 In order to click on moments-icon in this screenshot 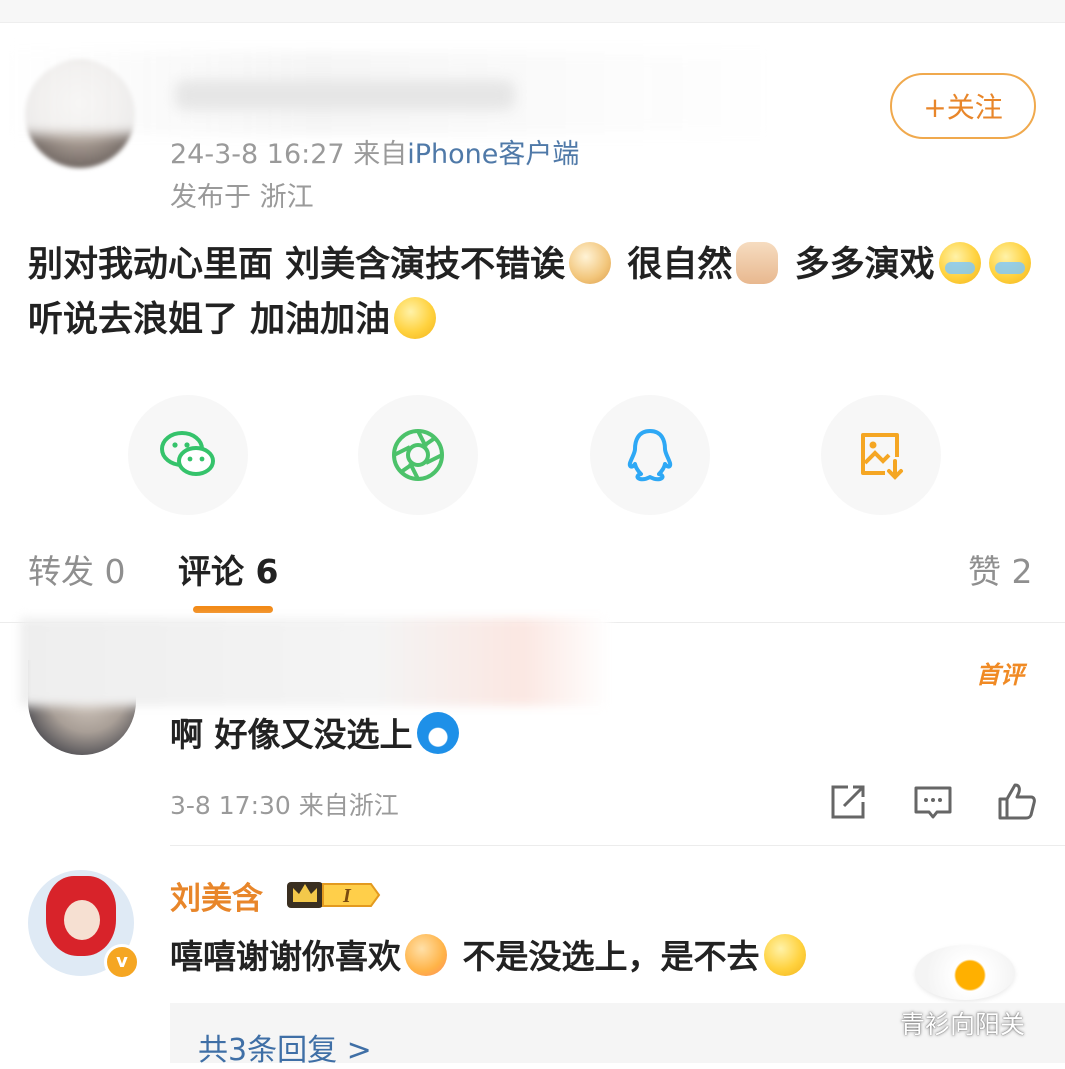, I will do `click(418, 455)`.